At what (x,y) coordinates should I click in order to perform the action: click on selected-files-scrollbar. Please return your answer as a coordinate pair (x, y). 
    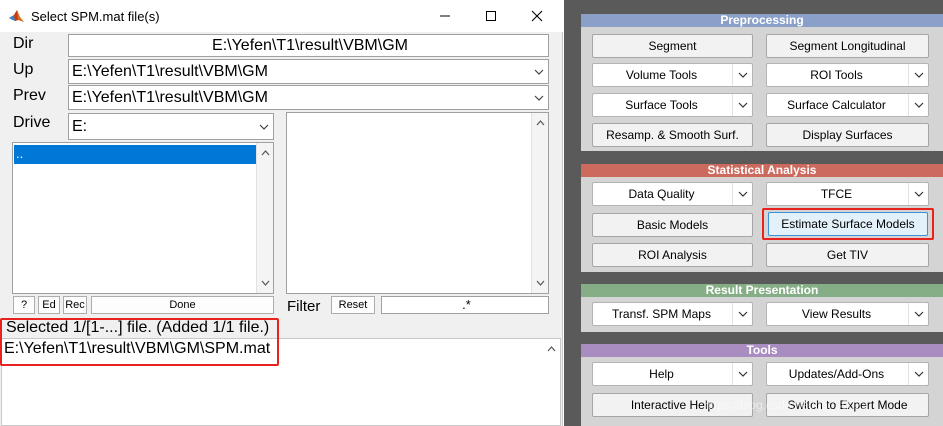
    Looking at the image, I should click on (551, 382).